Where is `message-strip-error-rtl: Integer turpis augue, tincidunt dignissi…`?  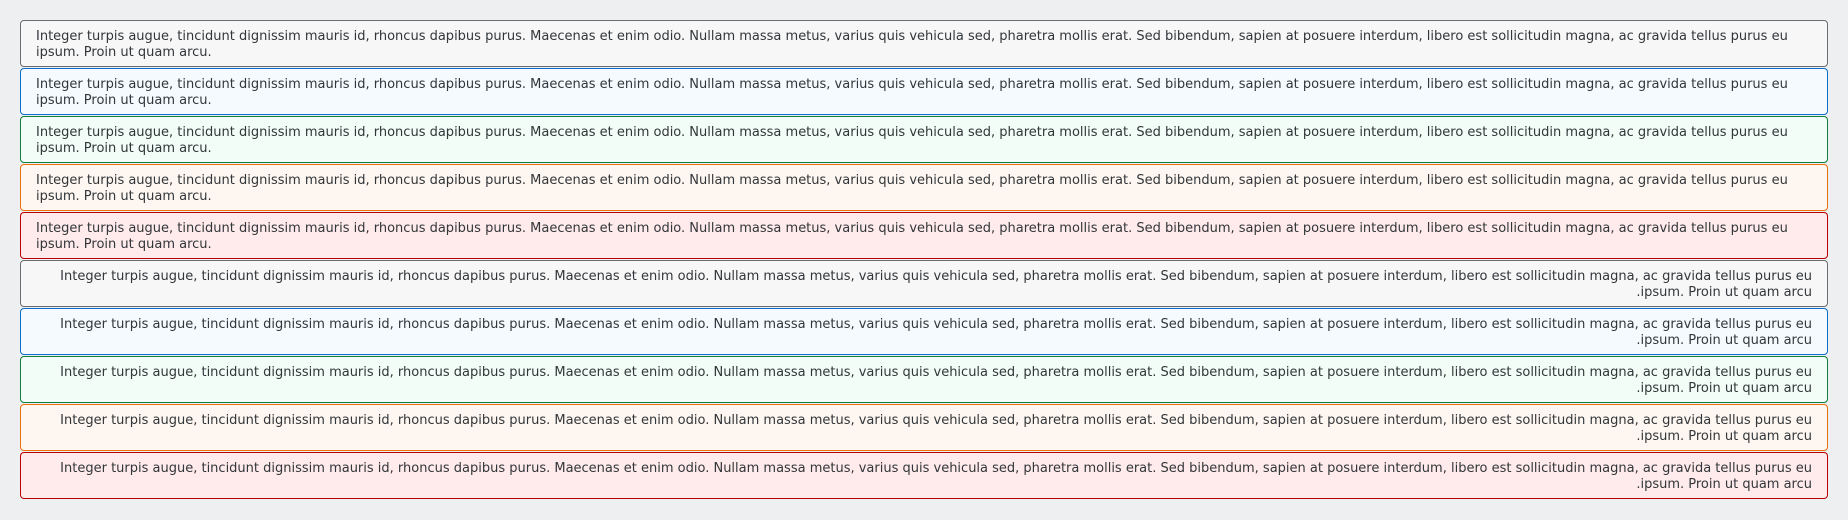
message-strip-error-rtl: Integer turpis augue, tincidunt dignissi… is located at coordinates (924, 475).